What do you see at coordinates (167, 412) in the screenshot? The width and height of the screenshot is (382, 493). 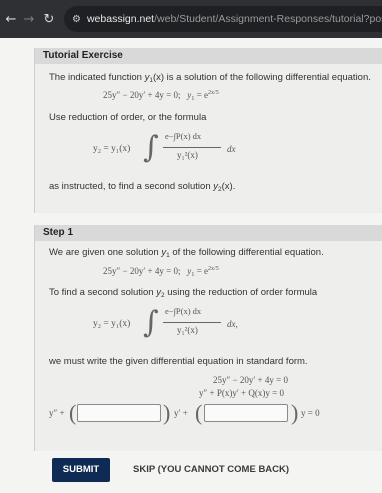 I see `close-paren: )` at bounding box center [167, 412].